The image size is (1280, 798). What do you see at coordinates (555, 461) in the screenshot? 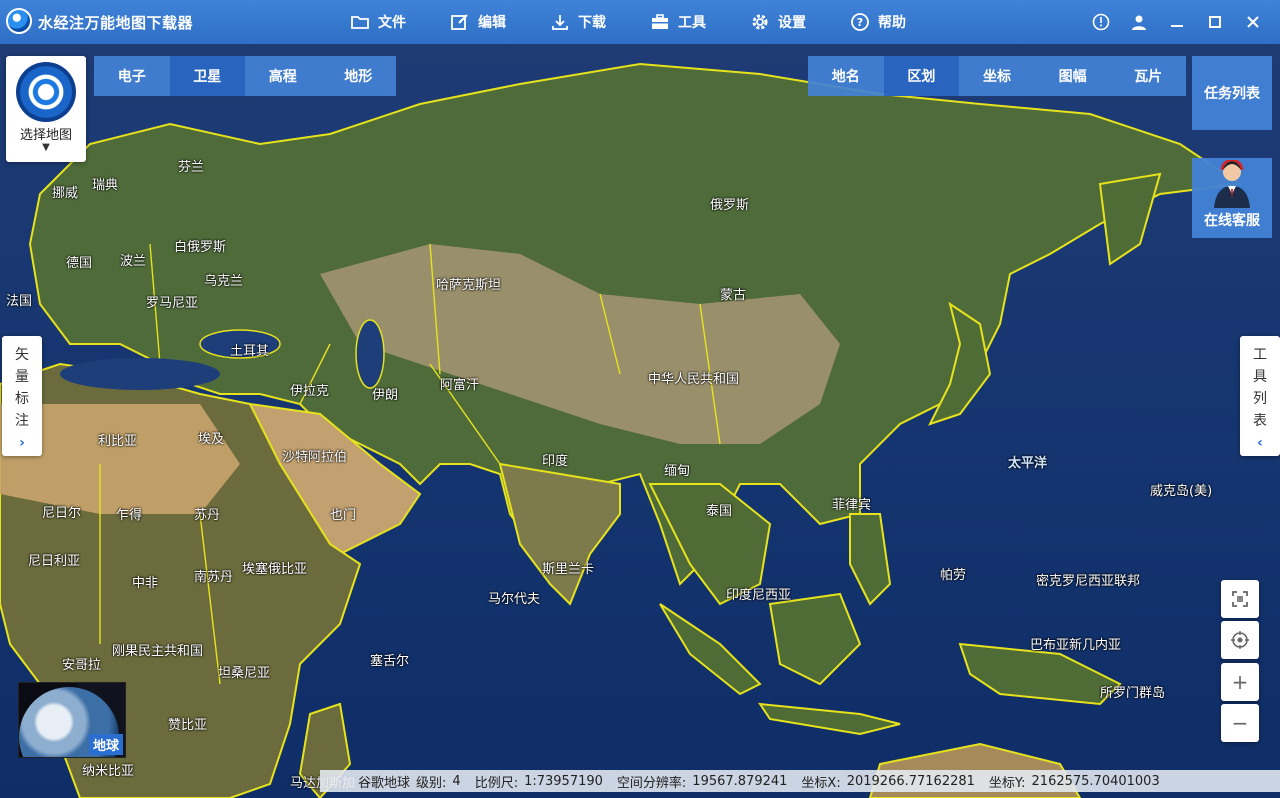
I see `label-india: 印度` at bounding box center [555, 461].